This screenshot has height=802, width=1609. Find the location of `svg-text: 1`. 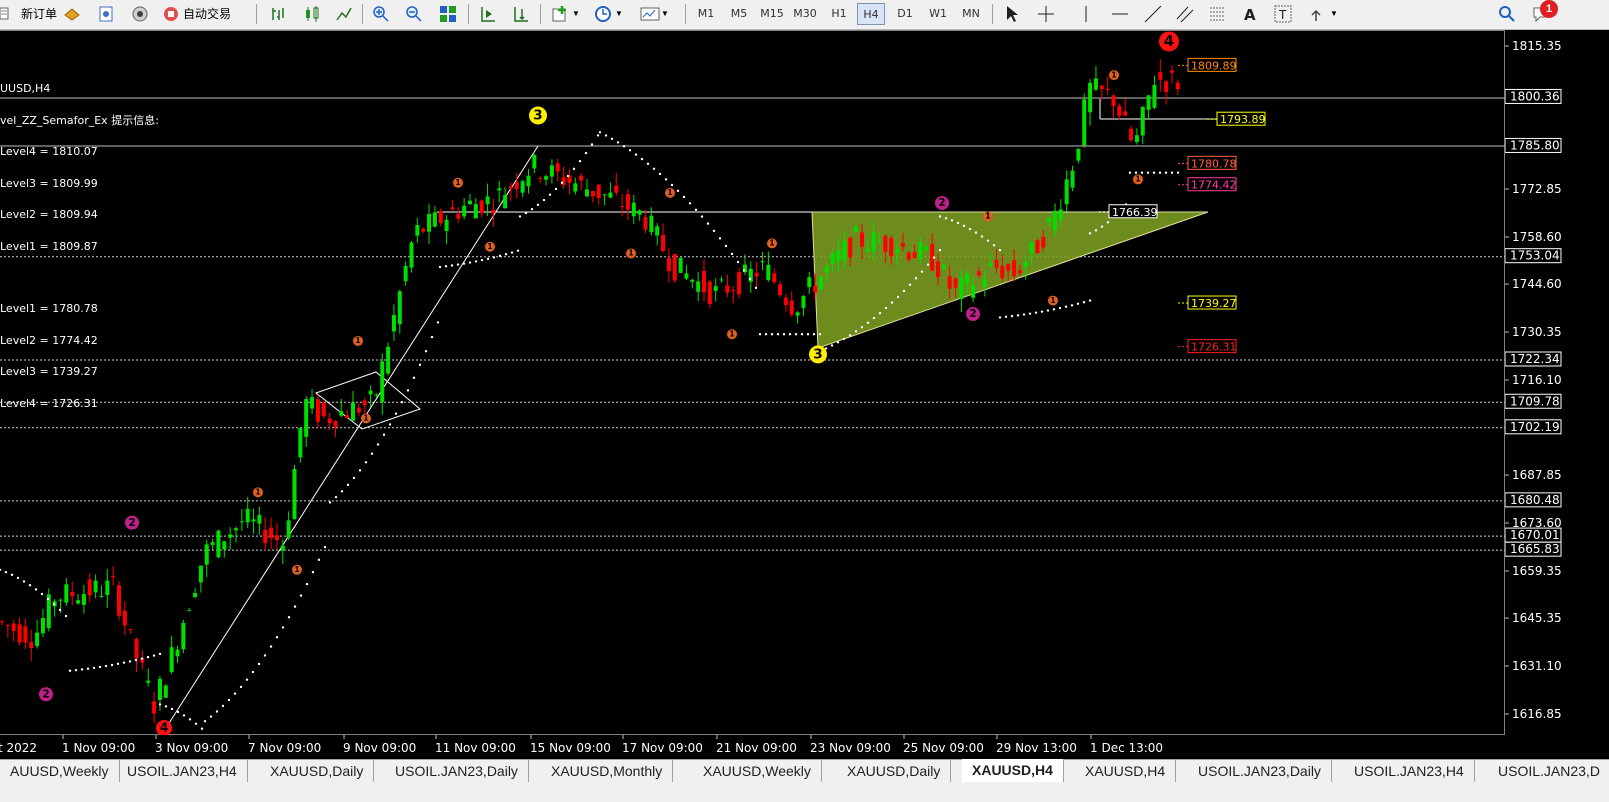

svg-text: 1 is located at coordinates (365, 418).